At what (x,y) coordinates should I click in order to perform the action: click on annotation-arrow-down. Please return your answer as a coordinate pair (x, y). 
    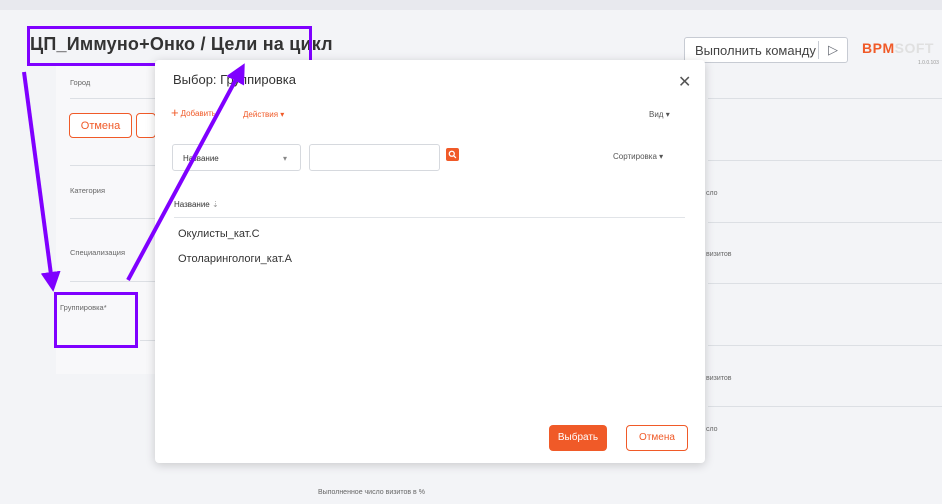
    Looking at the image, I should click on (41, 181).